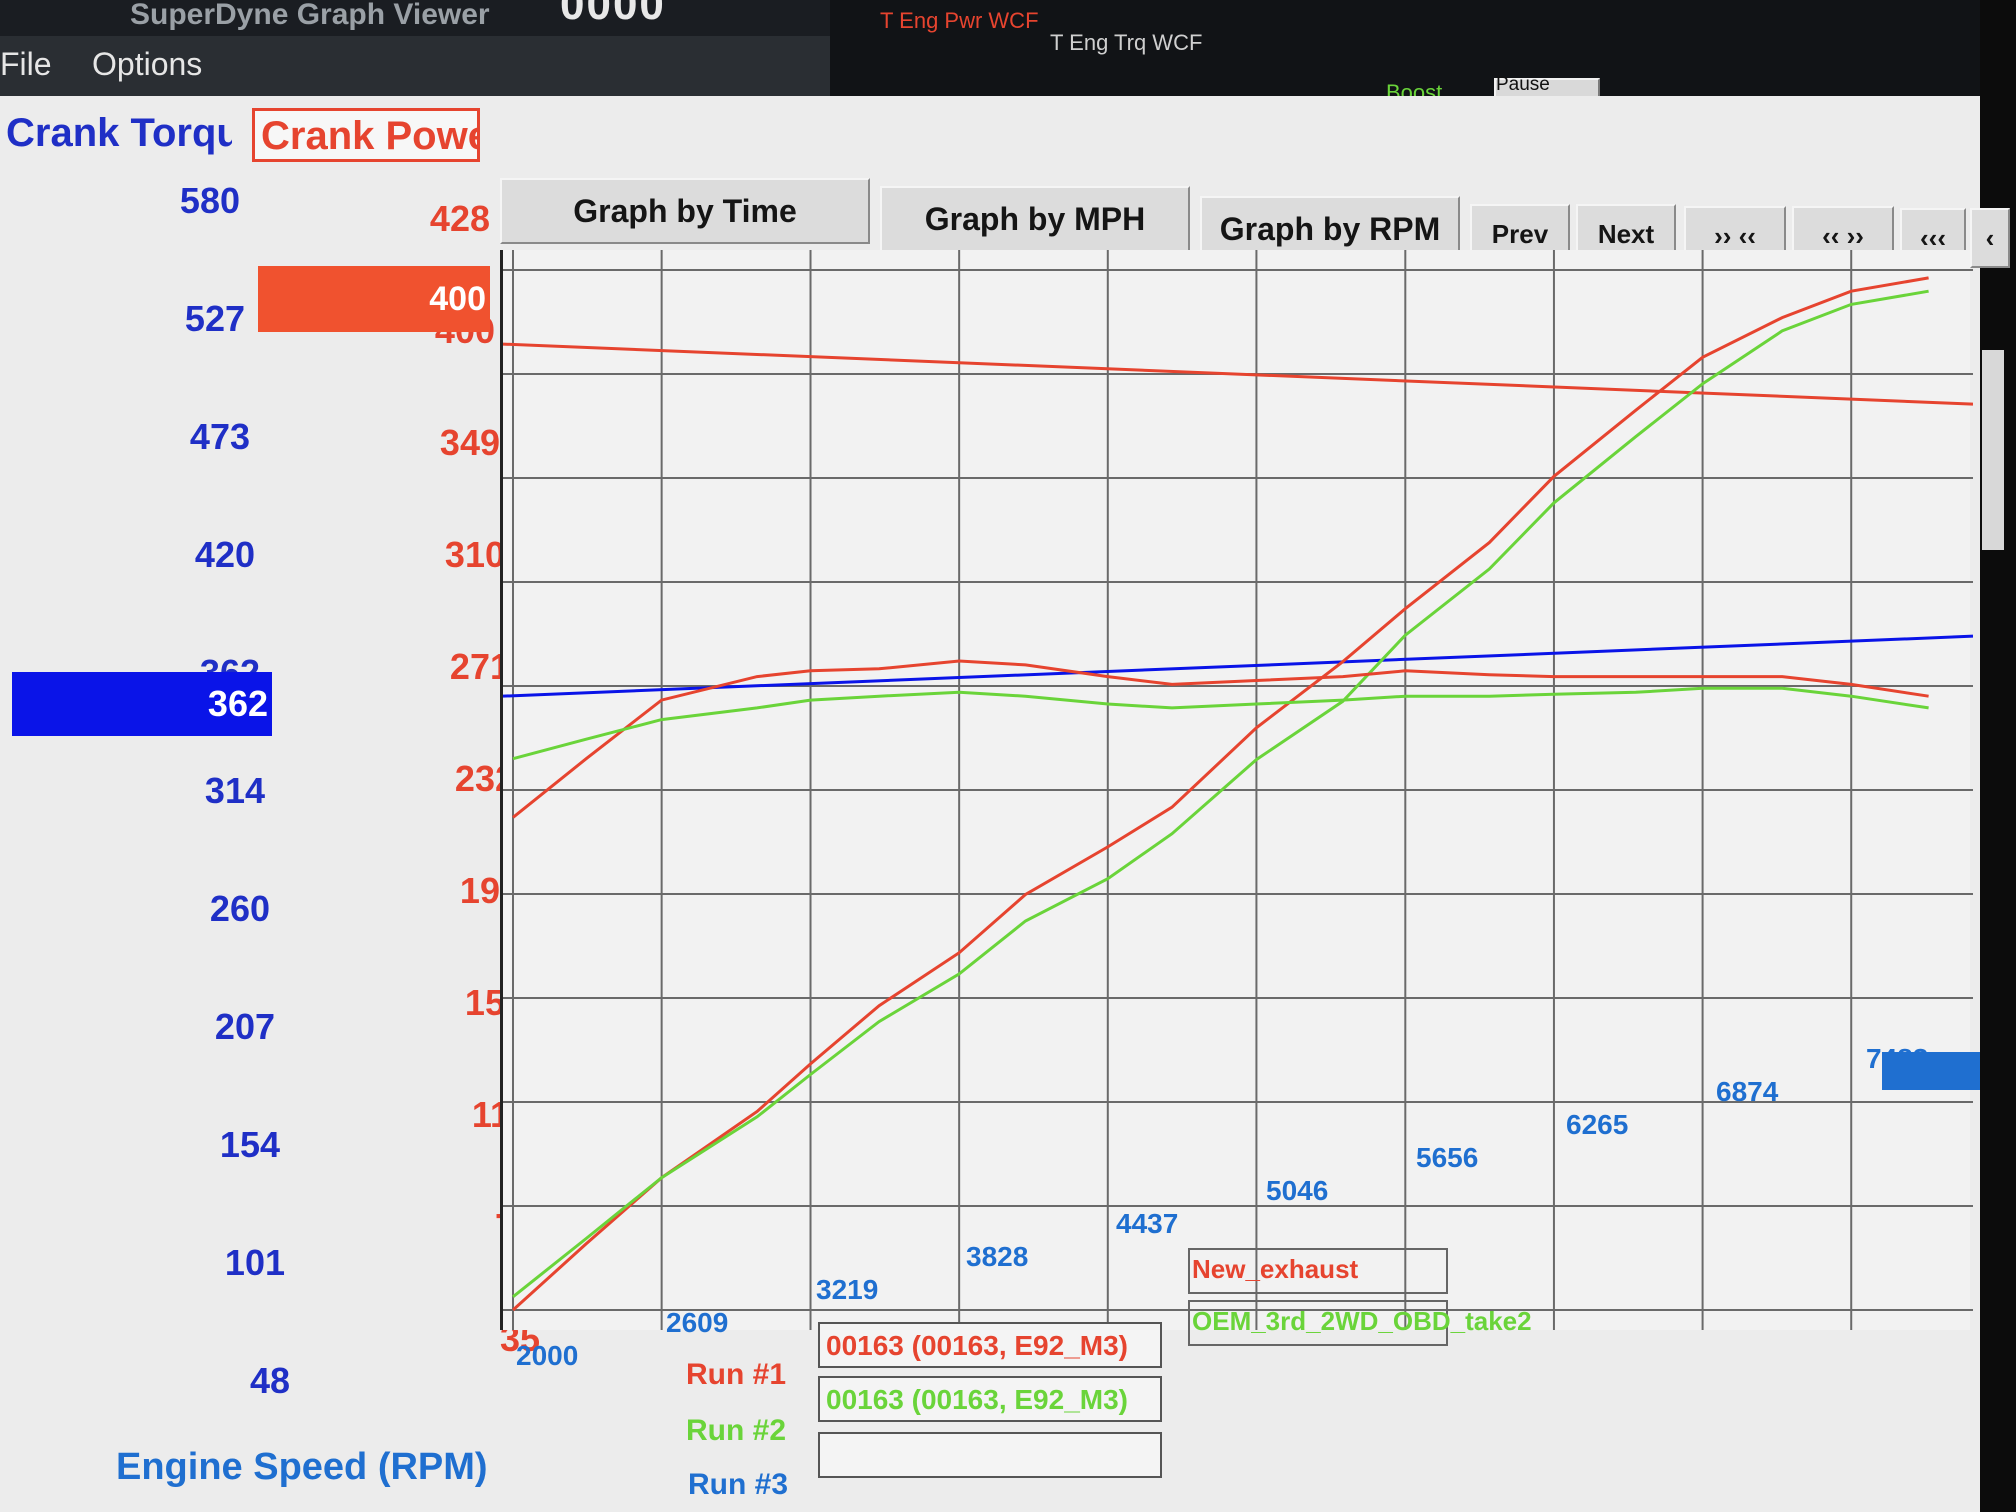 This screenshot has width=2016, height=1512. I want to click on torque-tick-label: 154, so click(249, 1144).